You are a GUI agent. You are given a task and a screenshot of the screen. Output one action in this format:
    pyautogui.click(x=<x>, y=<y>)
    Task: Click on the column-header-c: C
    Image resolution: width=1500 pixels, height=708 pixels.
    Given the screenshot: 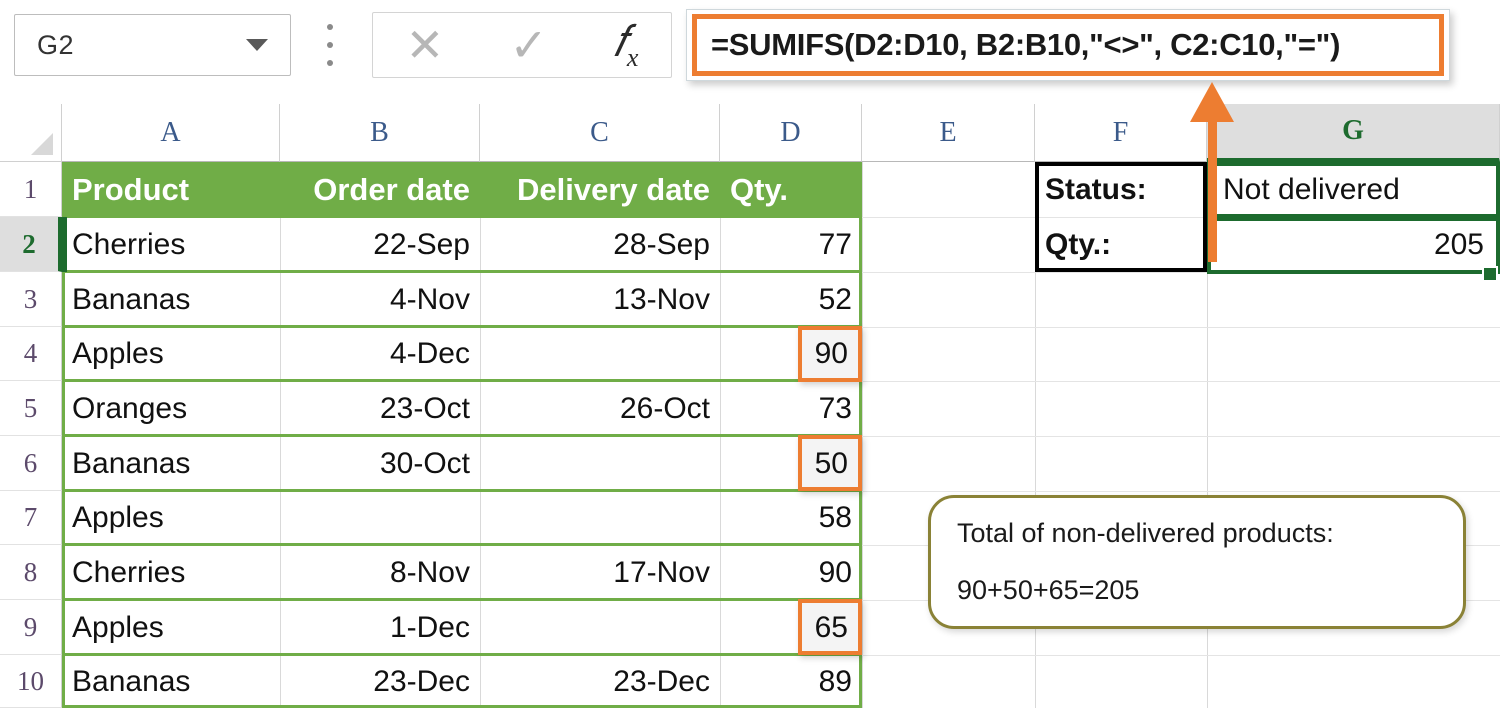 What is the action you would take?
    pyautogui.click(x=600, y=133)
    